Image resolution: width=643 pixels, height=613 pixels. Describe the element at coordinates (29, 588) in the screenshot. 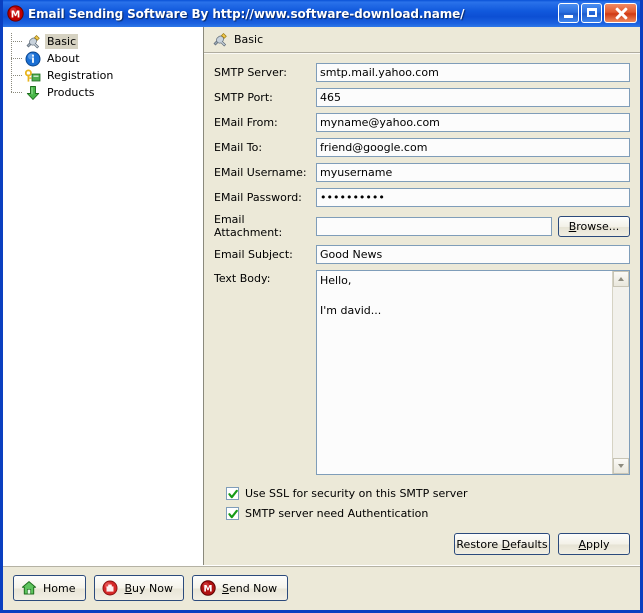

I see `house-icon` at that location.